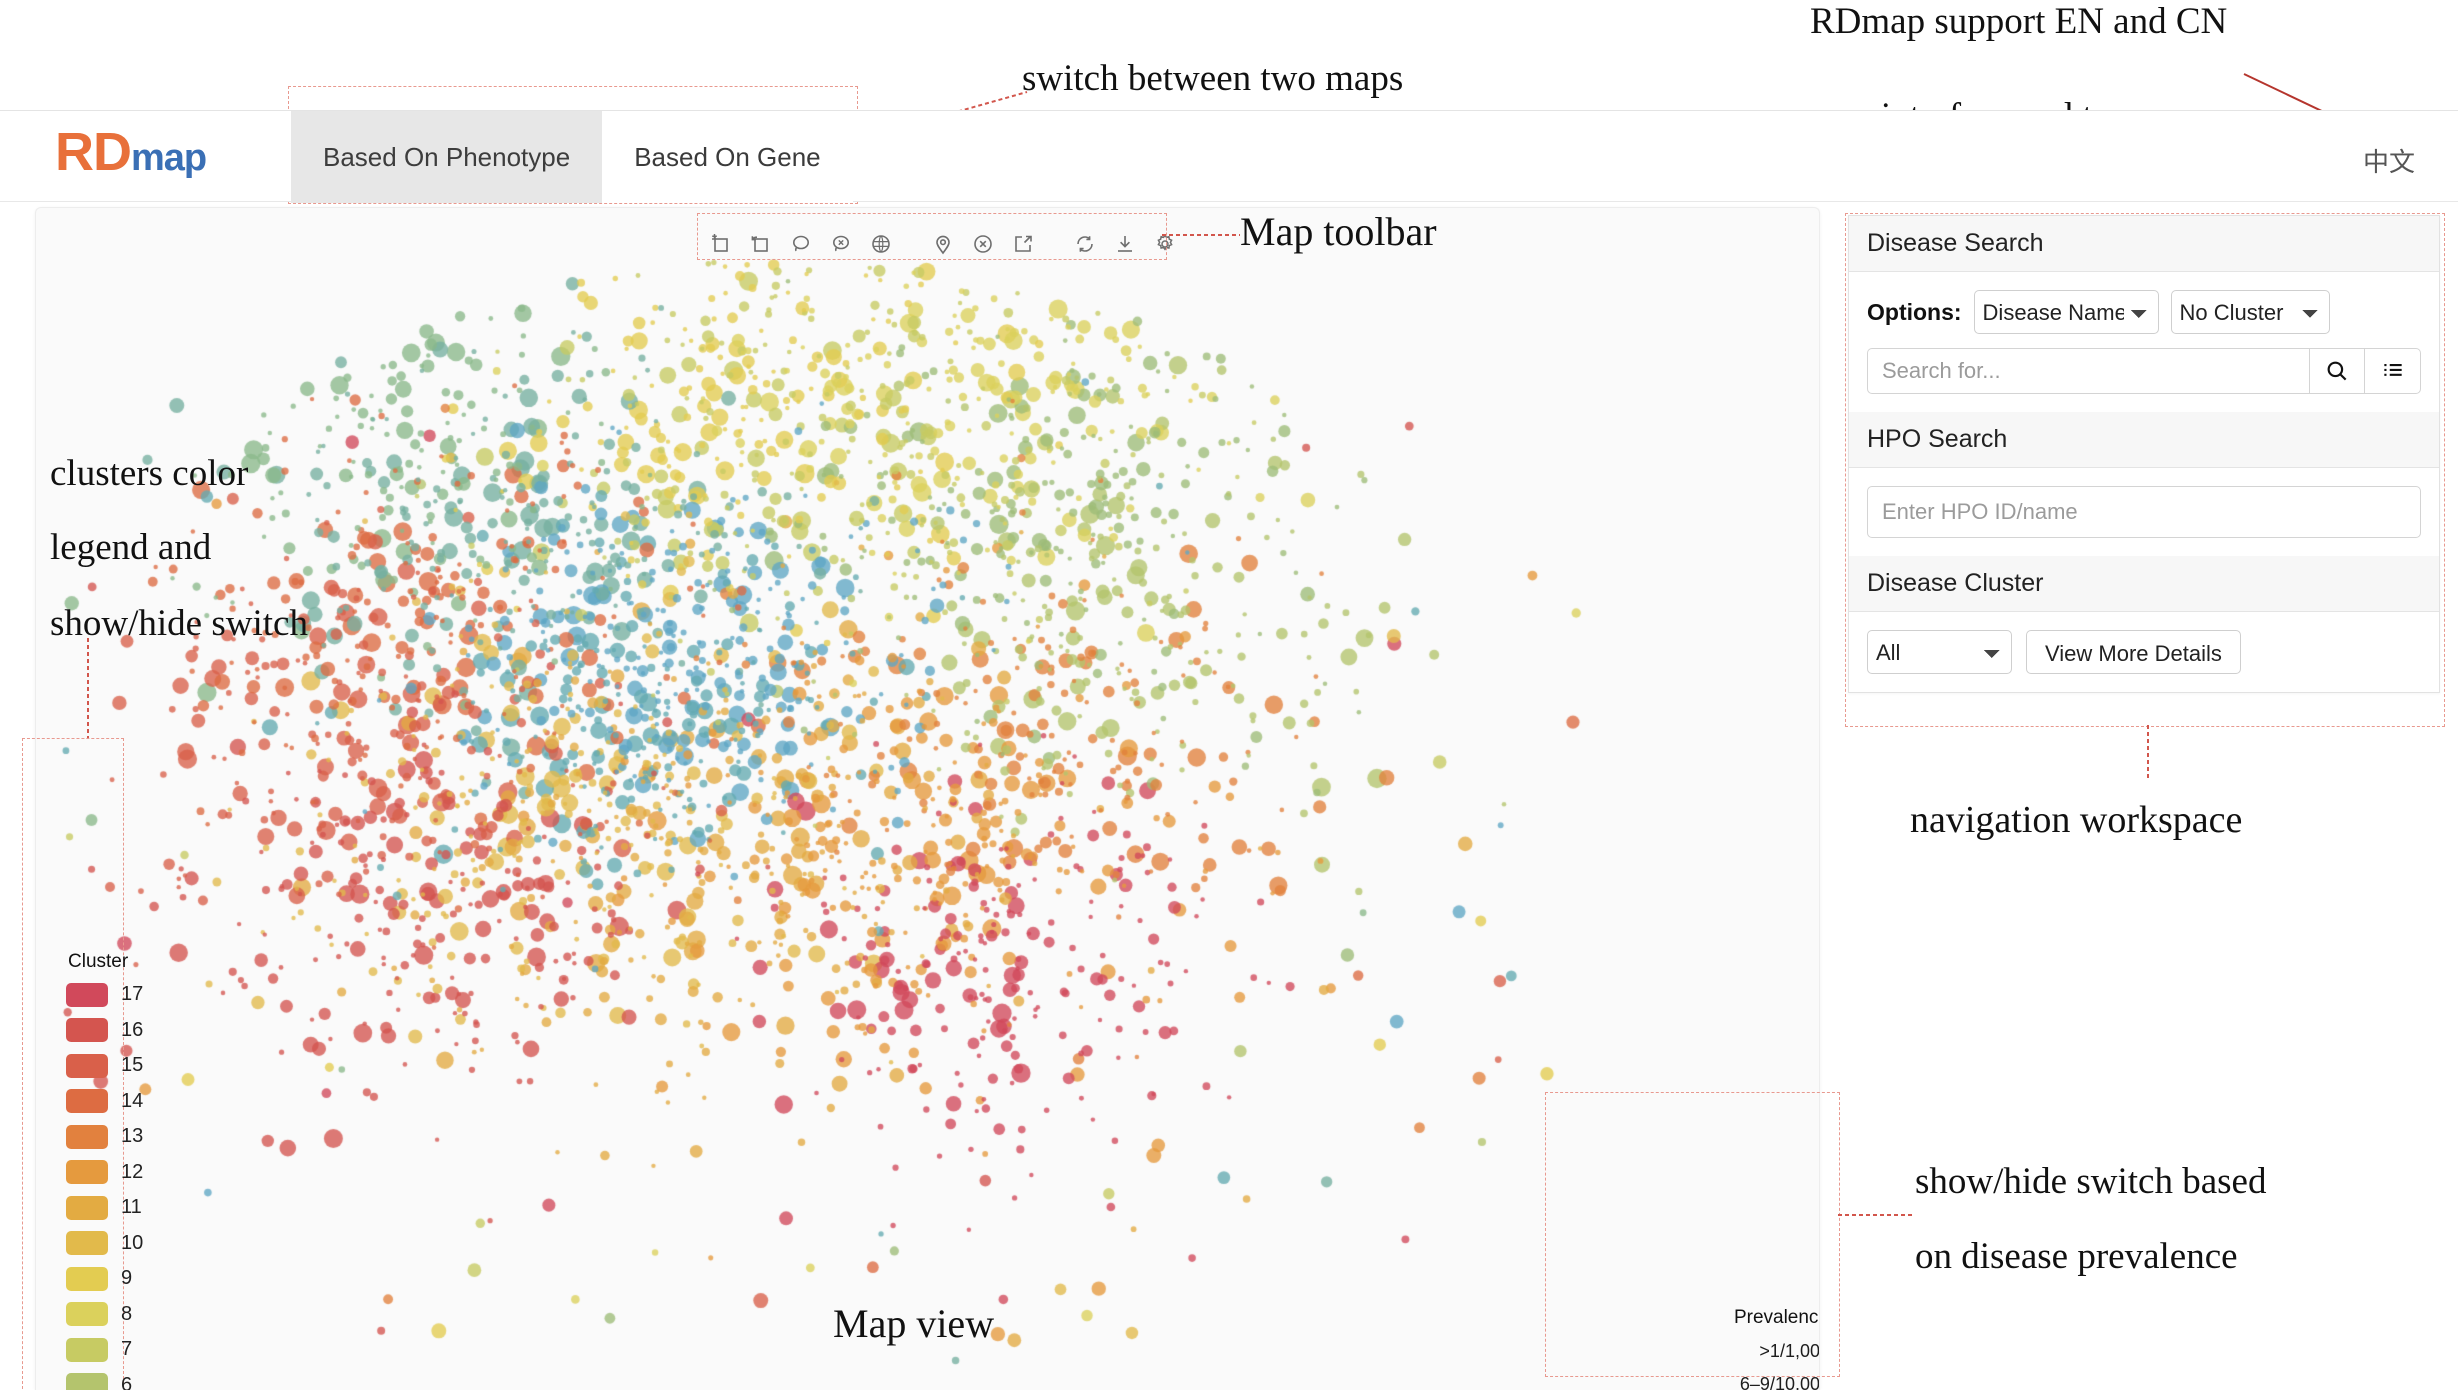  I want to click on disease-search-cluster-select: No ClusterCluster, so click(2250, 312).